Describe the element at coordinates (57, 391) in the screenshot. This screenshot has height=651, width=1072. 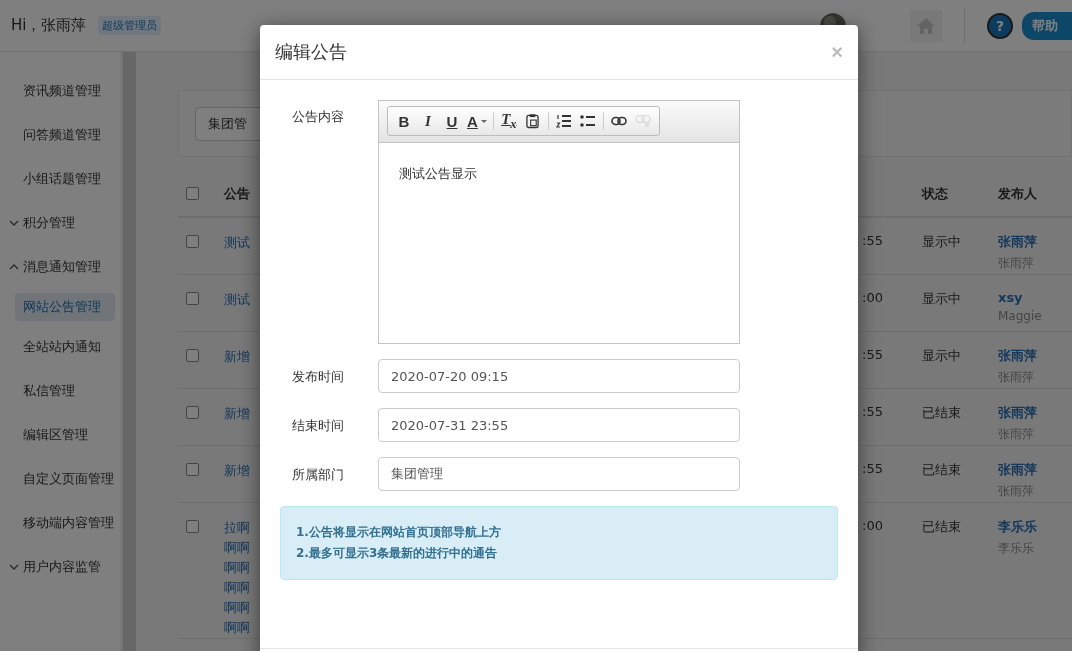
I see `sidebar-item: 私信管理` at that location.